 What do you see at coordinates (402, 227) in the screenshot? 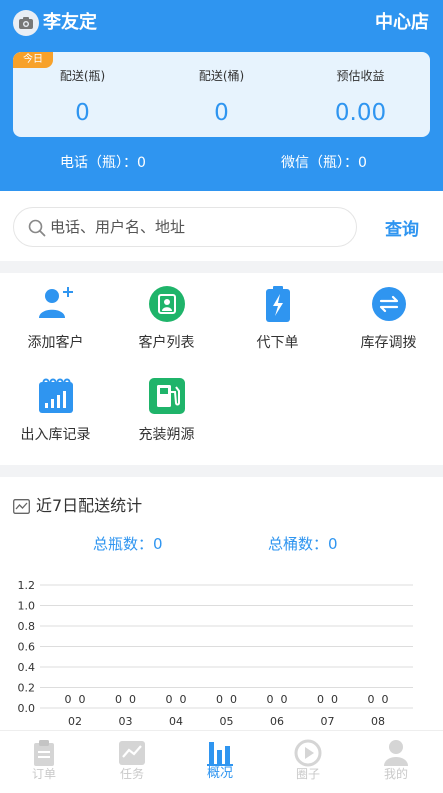
I see `query-button: 查询` at bounding box center [402, 227].